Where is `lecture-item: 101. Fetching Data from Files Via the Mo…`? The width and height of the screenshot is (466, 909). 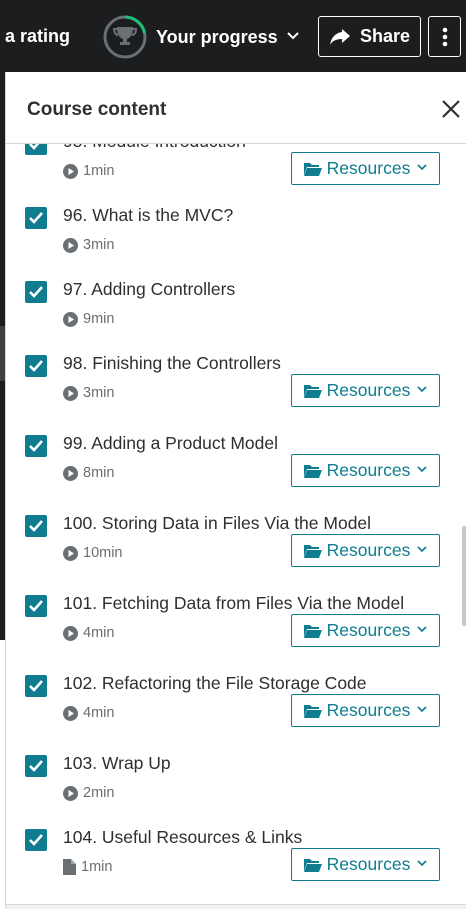 lecture-item: 101. Fetching Data from Files Via the Mo… is located at coordinates (236, 606).